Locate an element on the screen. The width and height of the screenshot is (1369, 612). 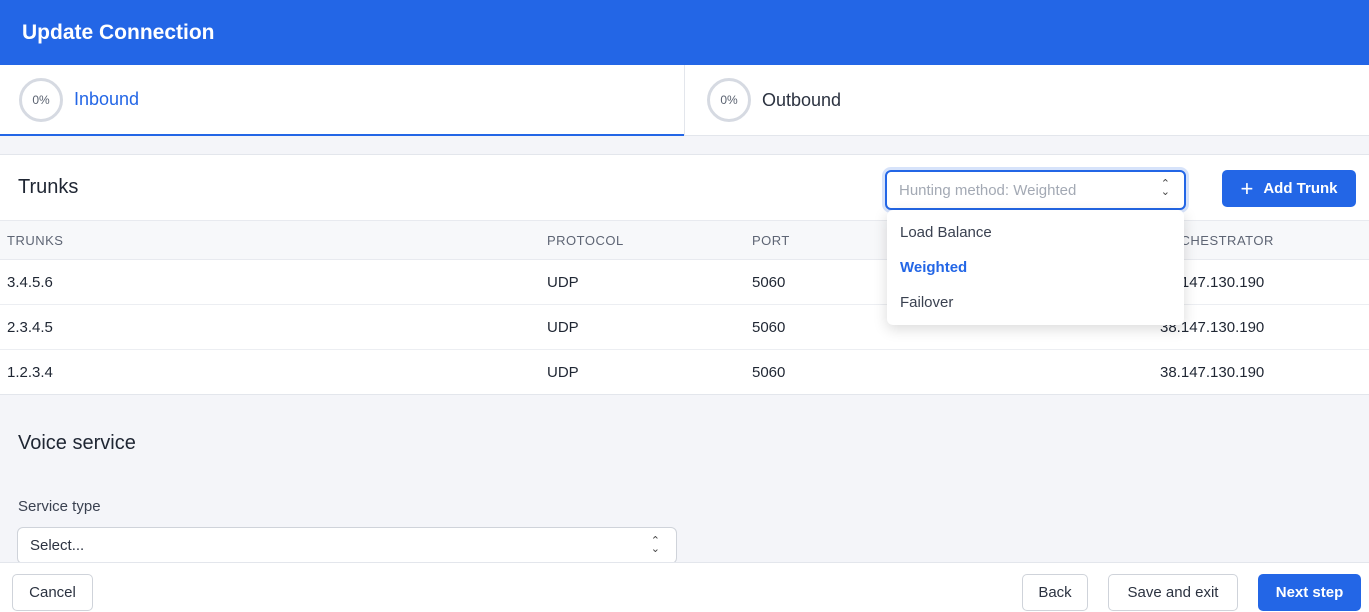
add-trunk-label: Add Trunk is located at coordinates (1300, 188).